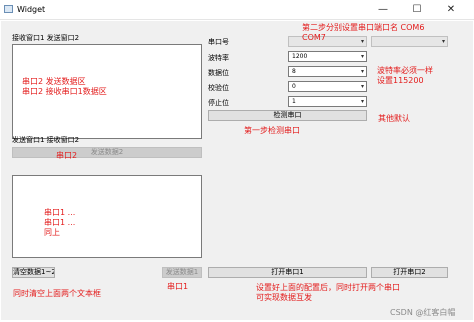 The height and width of the screenshot is (322, 474). Describe the element at coordinates (52, 232) in the screenshot. I see `annotation-line: 同上` at that location.